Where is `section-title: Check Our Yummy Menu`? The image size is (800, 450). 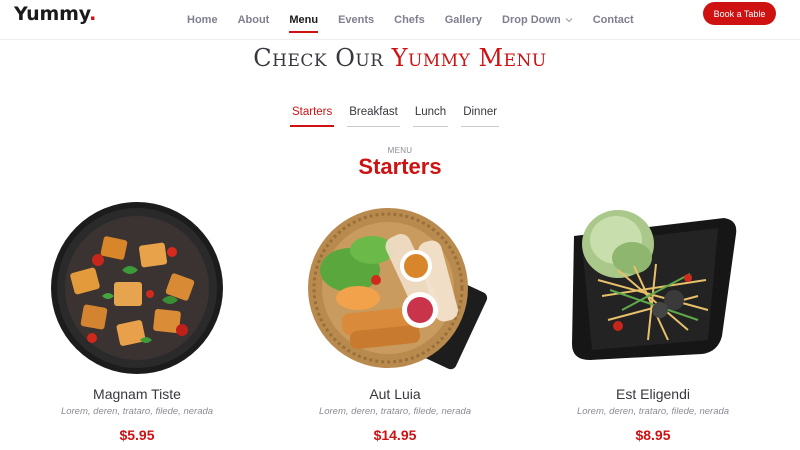
section-title: Check Our Yummy Menu is located at coordinates (400, 58).